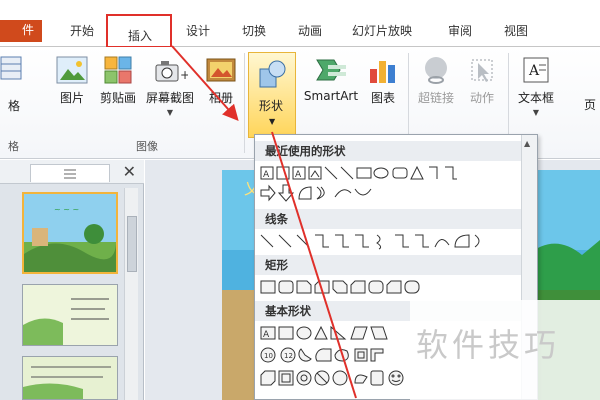 The image size is (600, 400). I want to click on lines-row, so click(390, 241).